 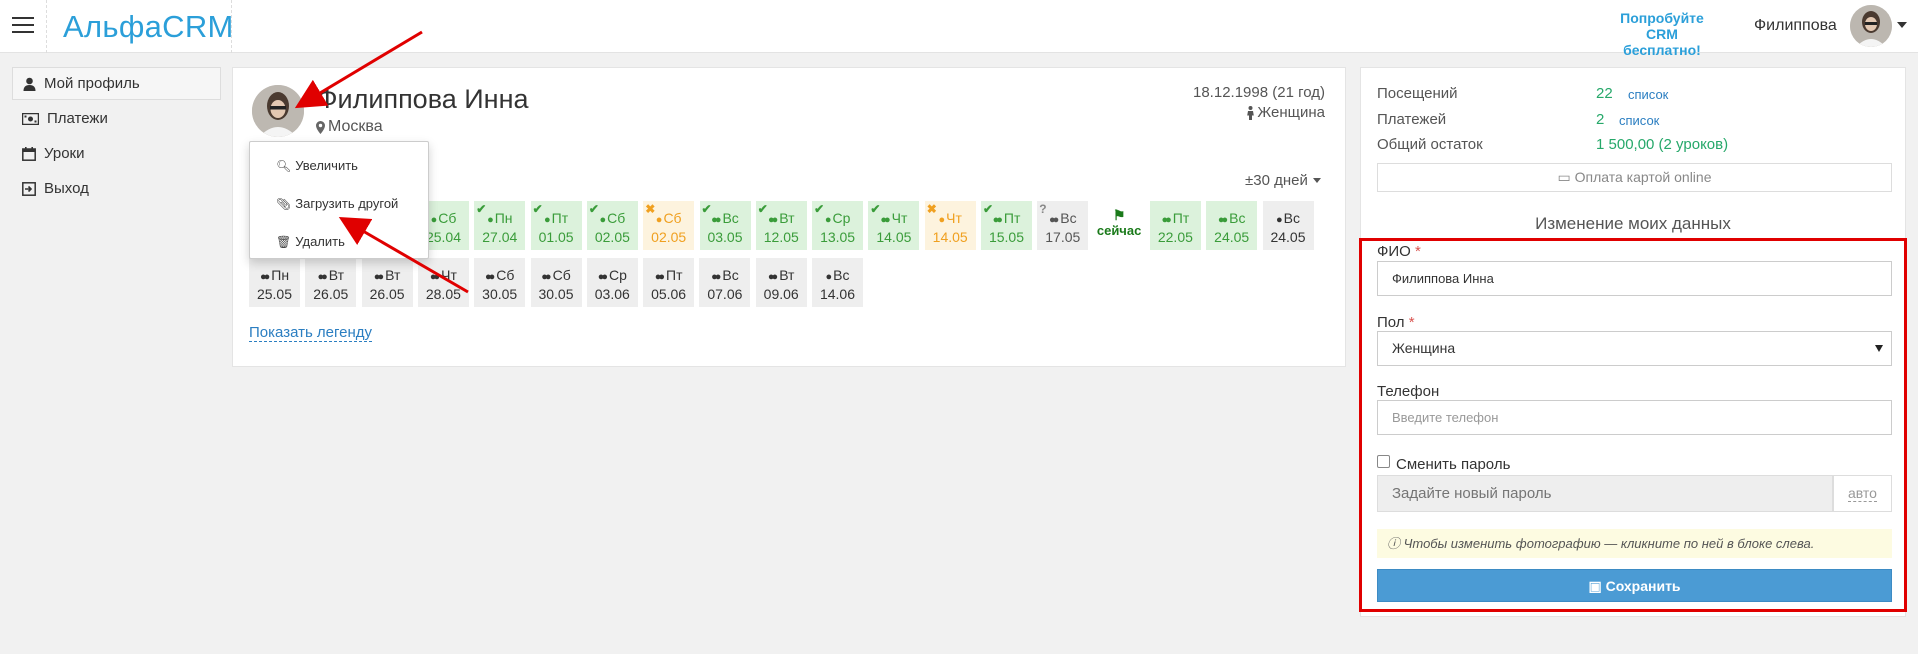 What do you see at coordinates (838, 225) in the screenshot?
I see `lesson-day-row1: ✔ ● Ср 13.05` at bounding box center [838, 225].